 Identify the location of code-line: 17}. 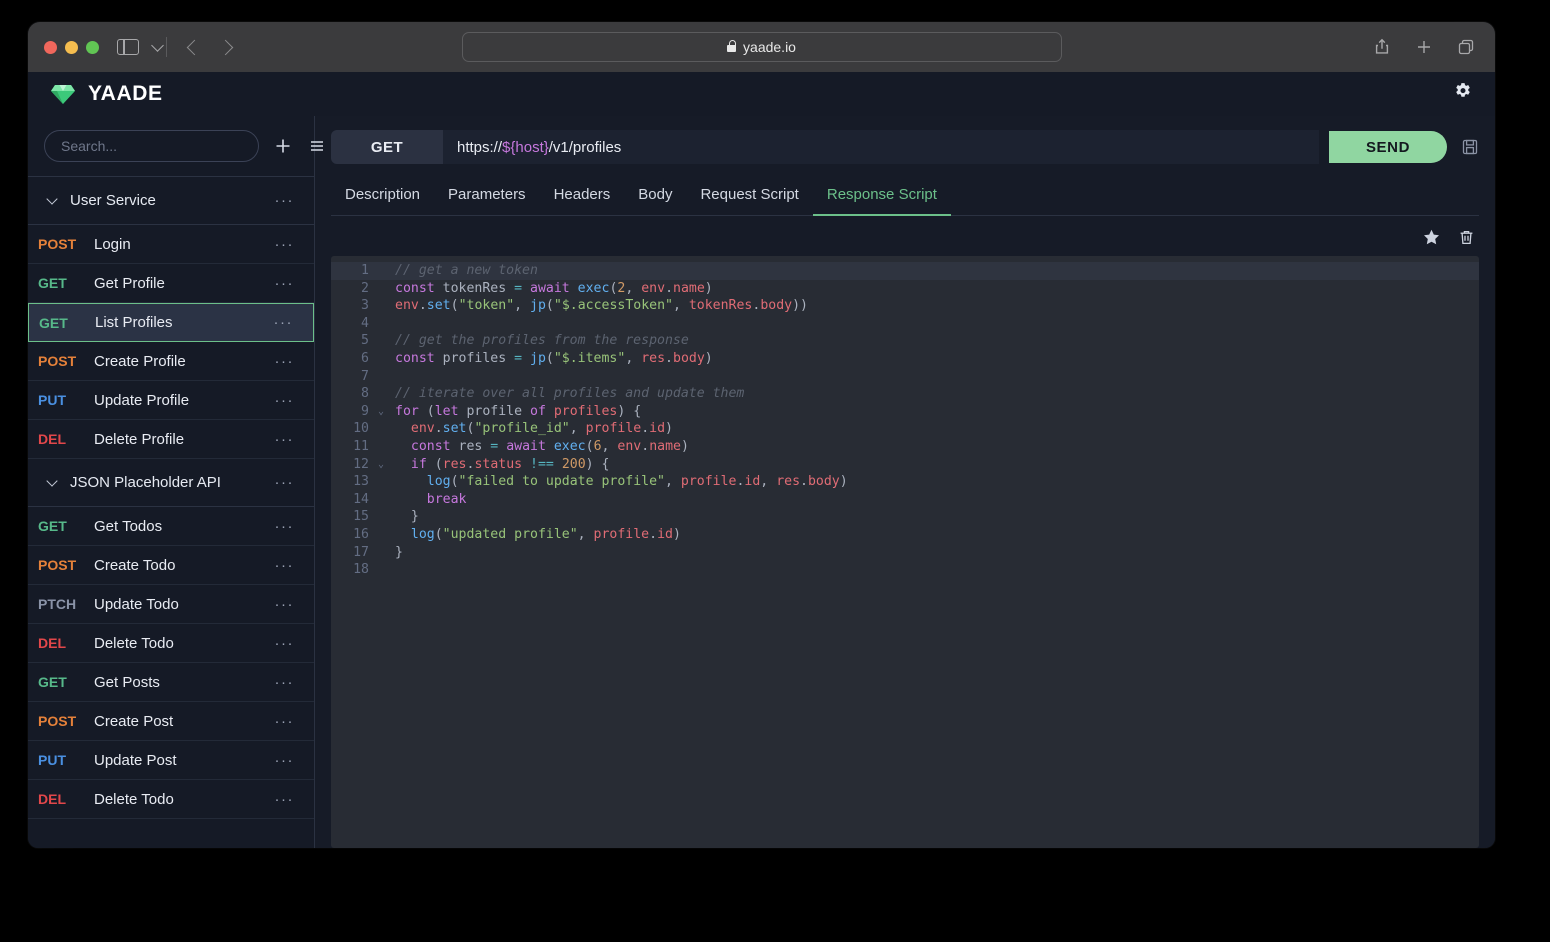
(905, 553).